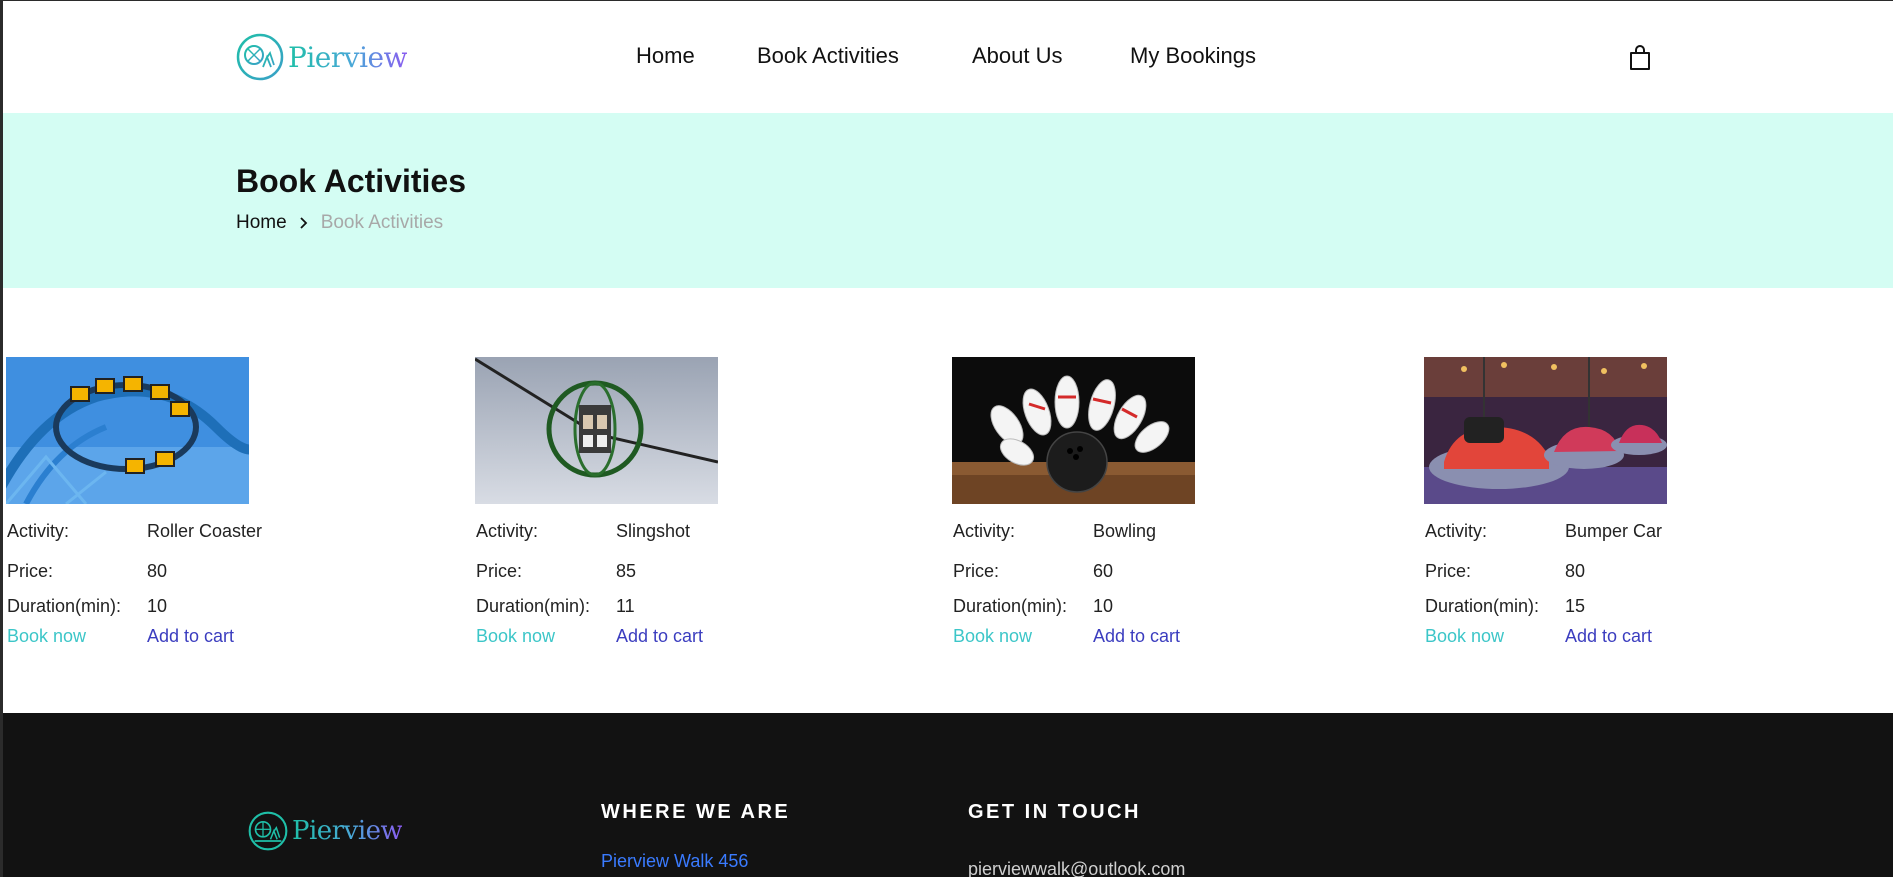  What do you see at coordinates (1017, 56) in the screenshot?
I see `nav-about-us: About Us` at bounding box center [1017, 56].